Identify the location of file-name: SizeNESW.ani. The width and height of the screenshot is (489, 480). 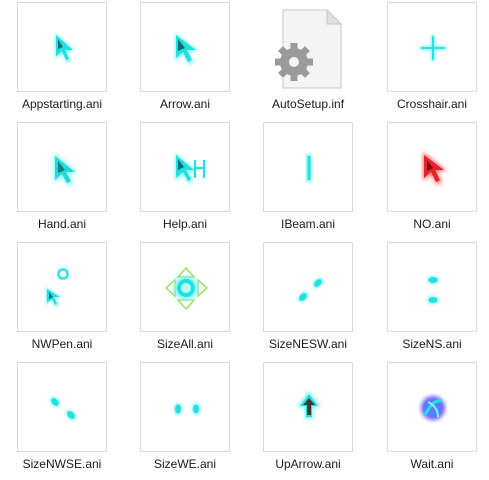
(308, 344).